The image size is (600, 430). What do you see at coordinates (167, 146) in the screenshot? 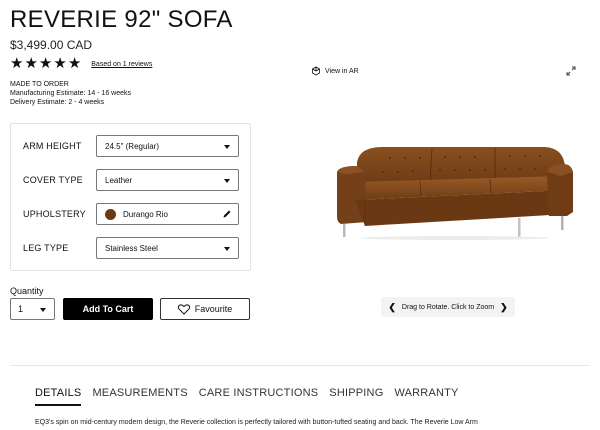
I see `arm-height-dropdown: 24.5" (Regular)` at bounding box center [167, 146].